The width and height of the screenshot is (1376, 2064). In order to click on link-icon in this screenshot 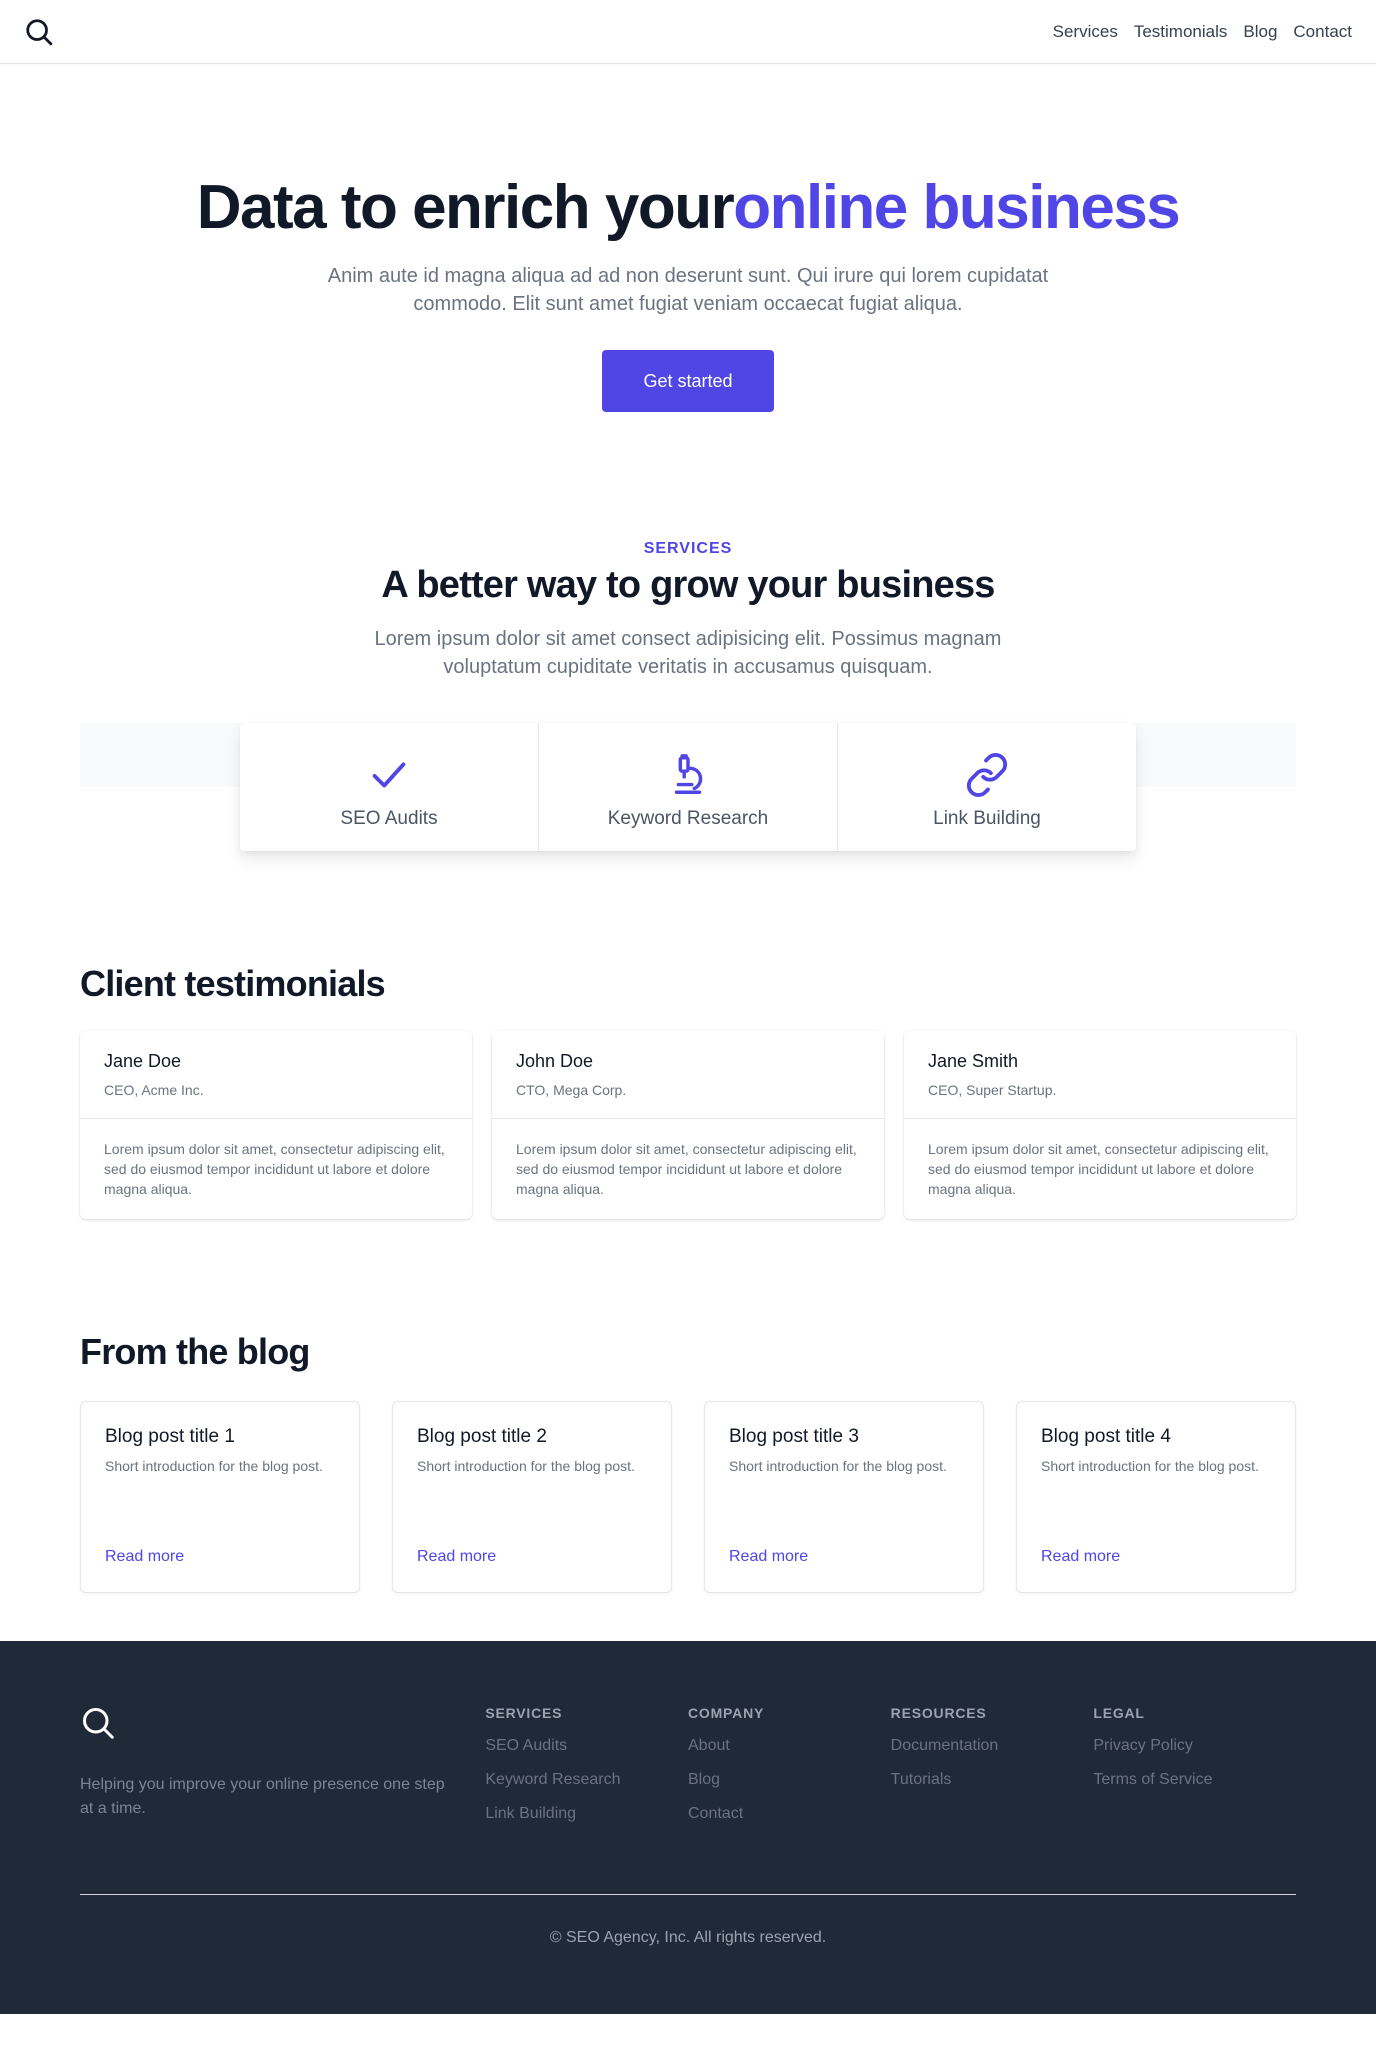, I will do `click(987, 775)`.